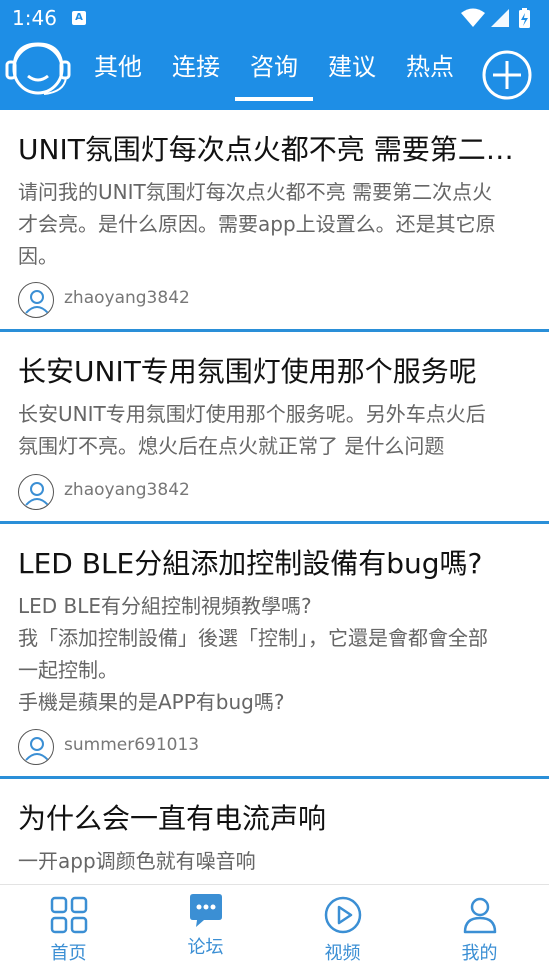 The width and height of the screenshot is (549, 977). Describe the element at coordinates (205, 931) in the screenshot. I see `bottom-nav-forum: 论坛` at that location.